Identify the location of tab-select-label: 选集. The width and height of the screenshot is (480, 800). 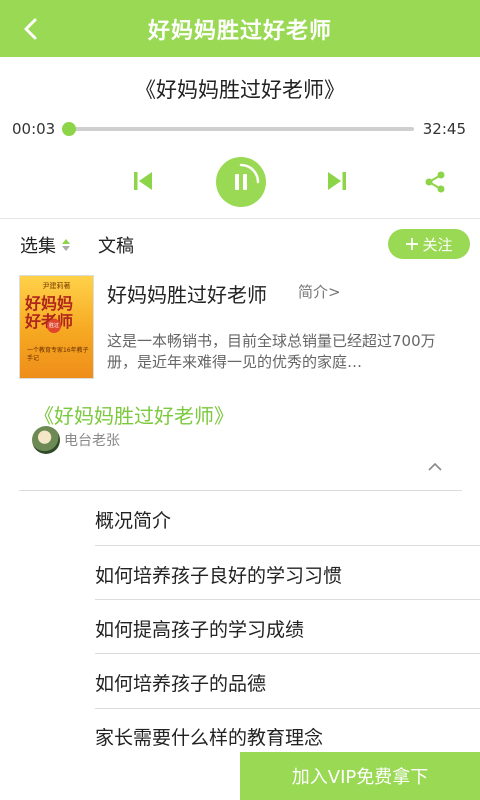
(38, 246).